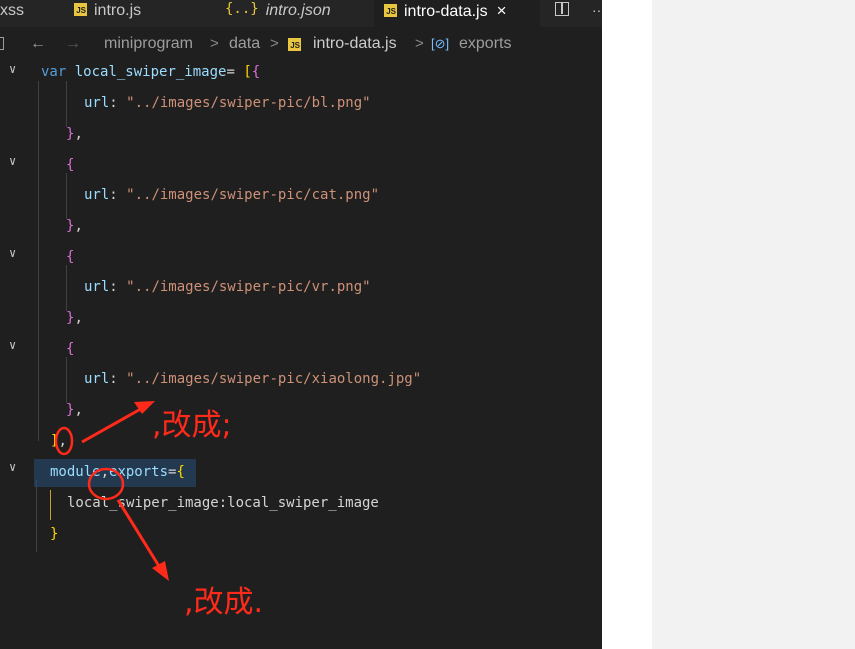 The width and height of the screenshot is (855, 649). Describe the element at coordinates (298, 10) in the screenshot. I see `tab-label: intro.json` at that location.